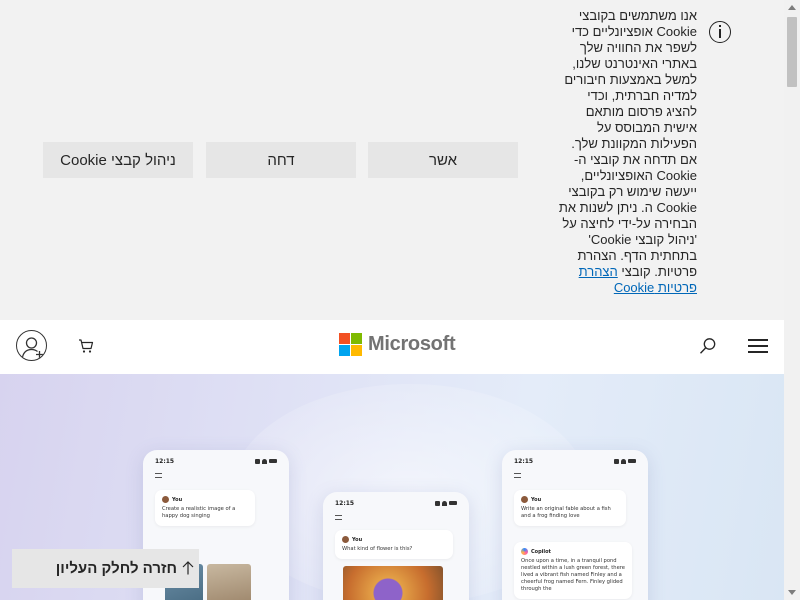 The width and height of the screenshot is (800, 600). Describe the element at coordinates (344, 350) in the screenshot. I see `logo-square-blue` at that location.